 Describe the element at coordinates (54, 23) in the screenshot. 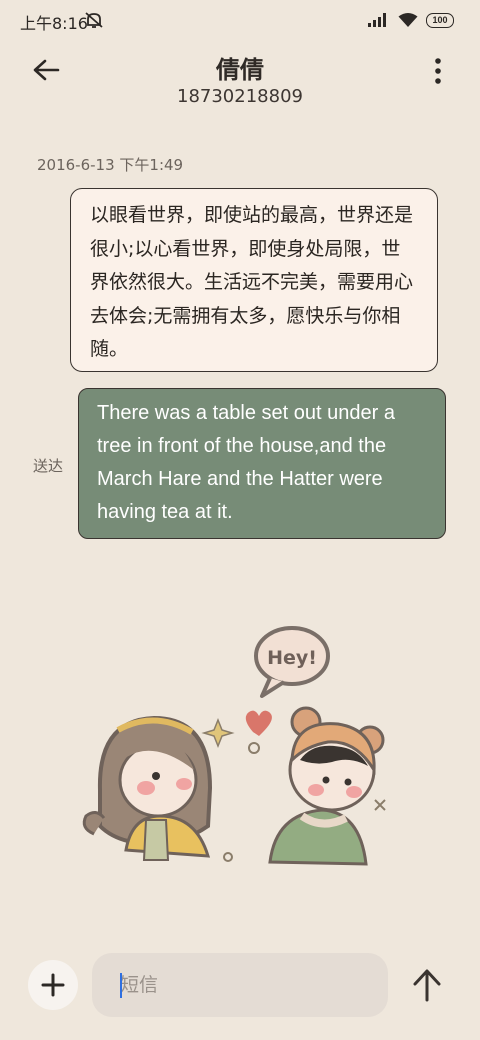

I see `status-time: 上午8:16` at that location.